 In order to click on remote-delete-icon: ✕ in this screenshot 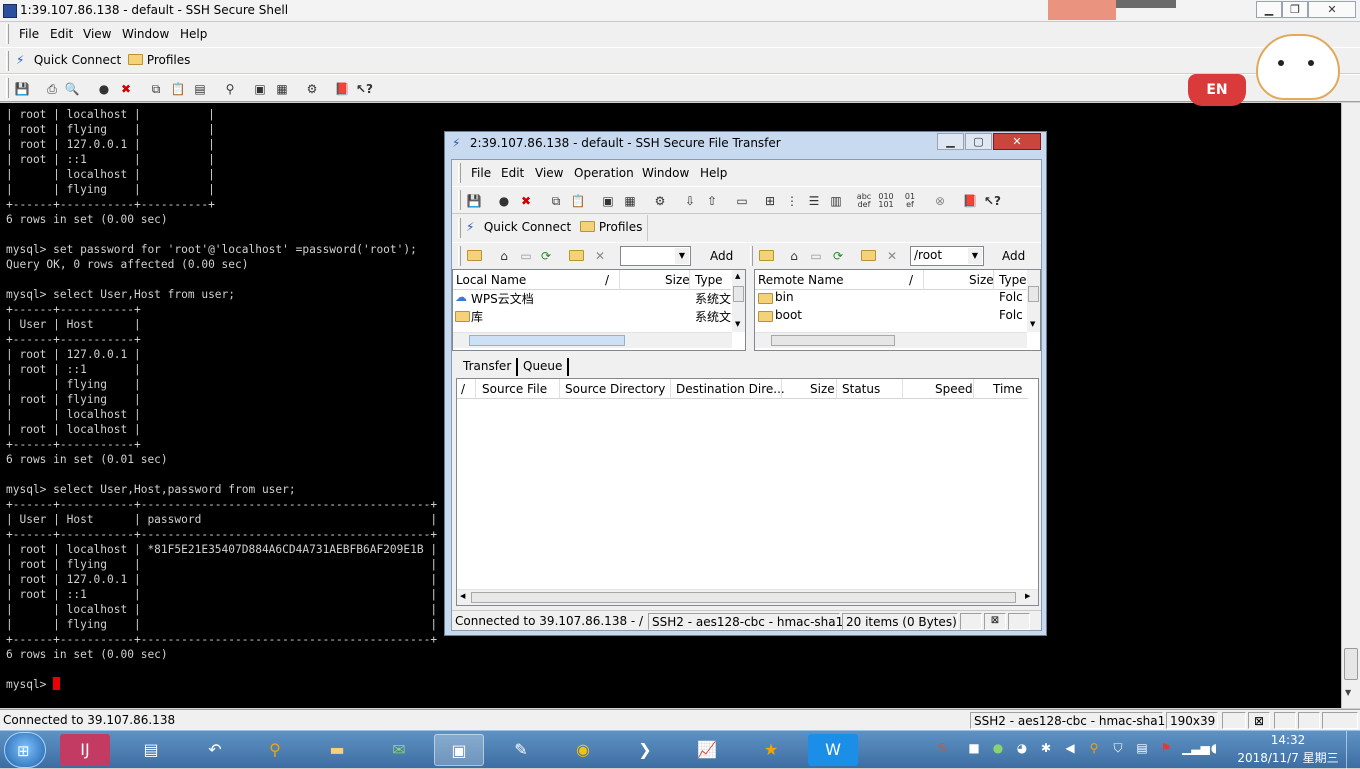, I will do `click(892, 256)`.